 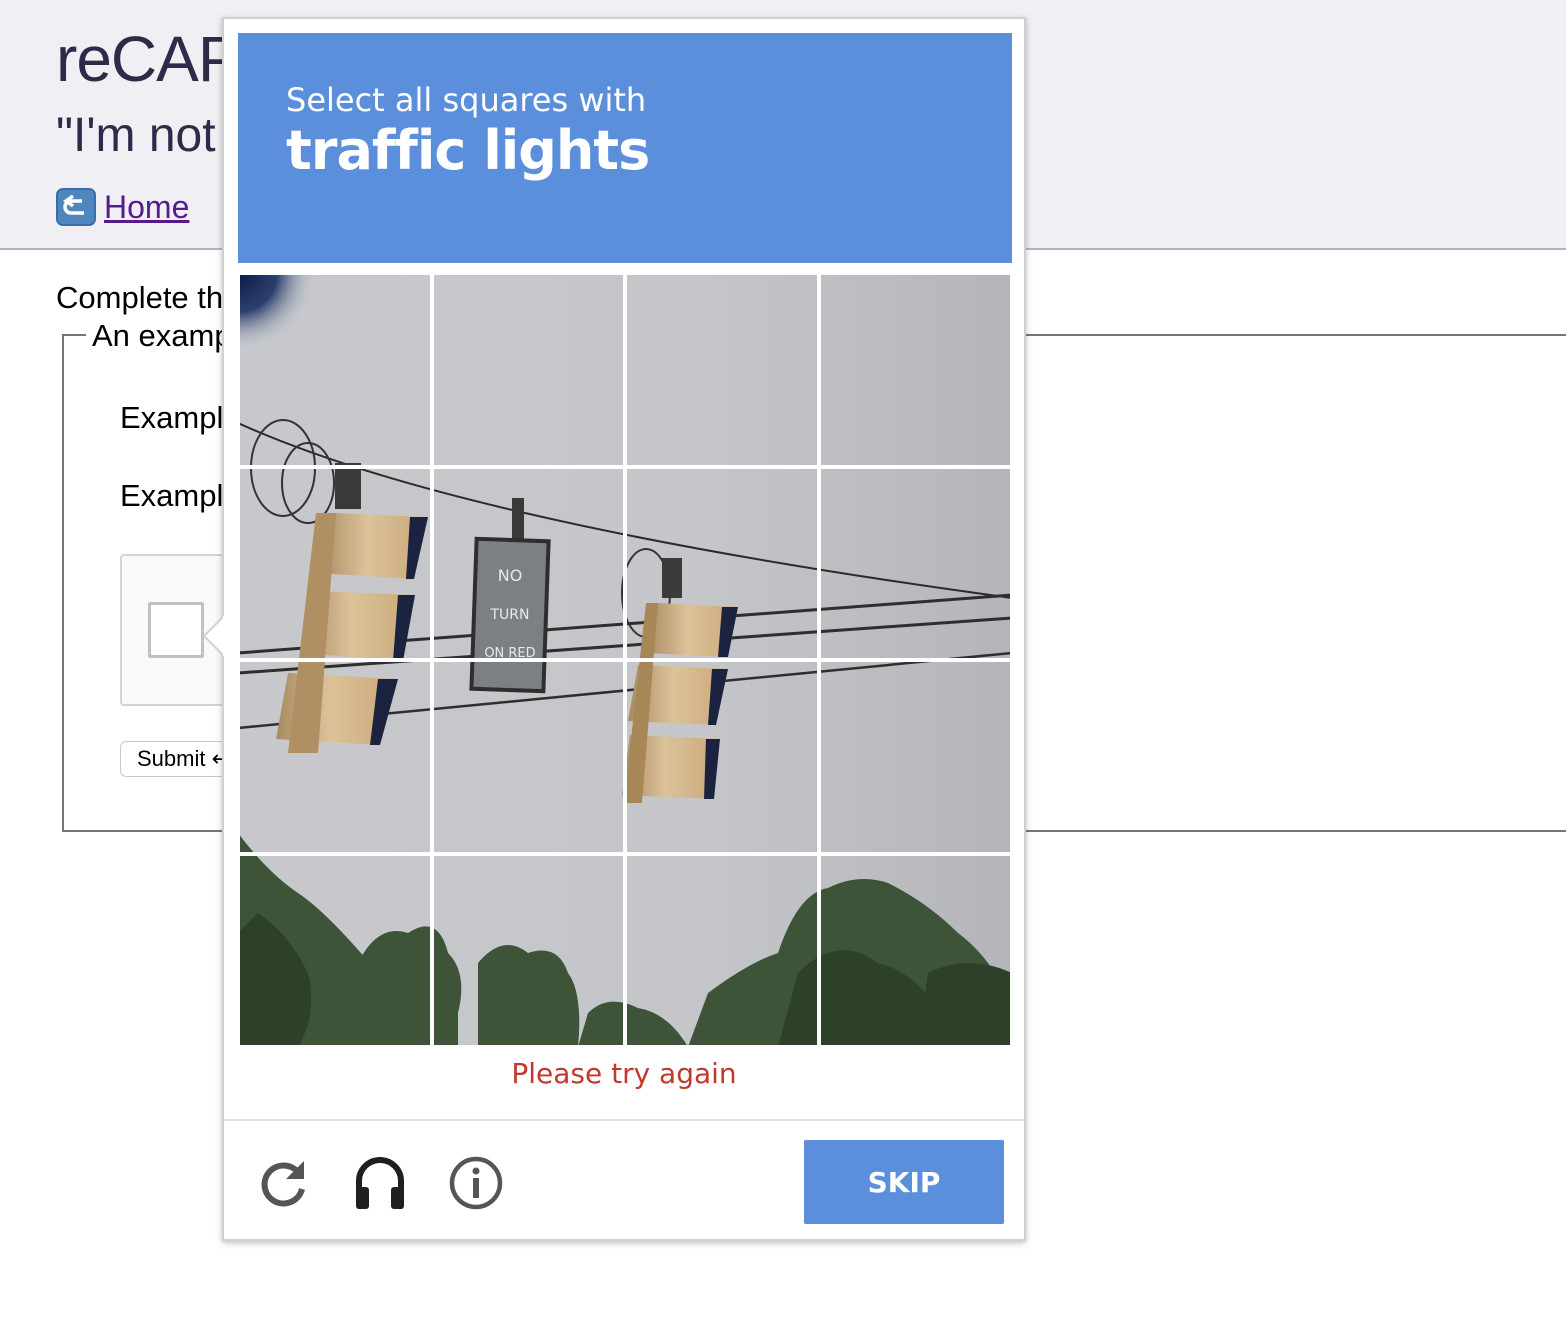 What do you see at coordinates (172, 495) in the screenshot?
I see `example-field-label-2: Exampl` at bounding box center [172, 495].